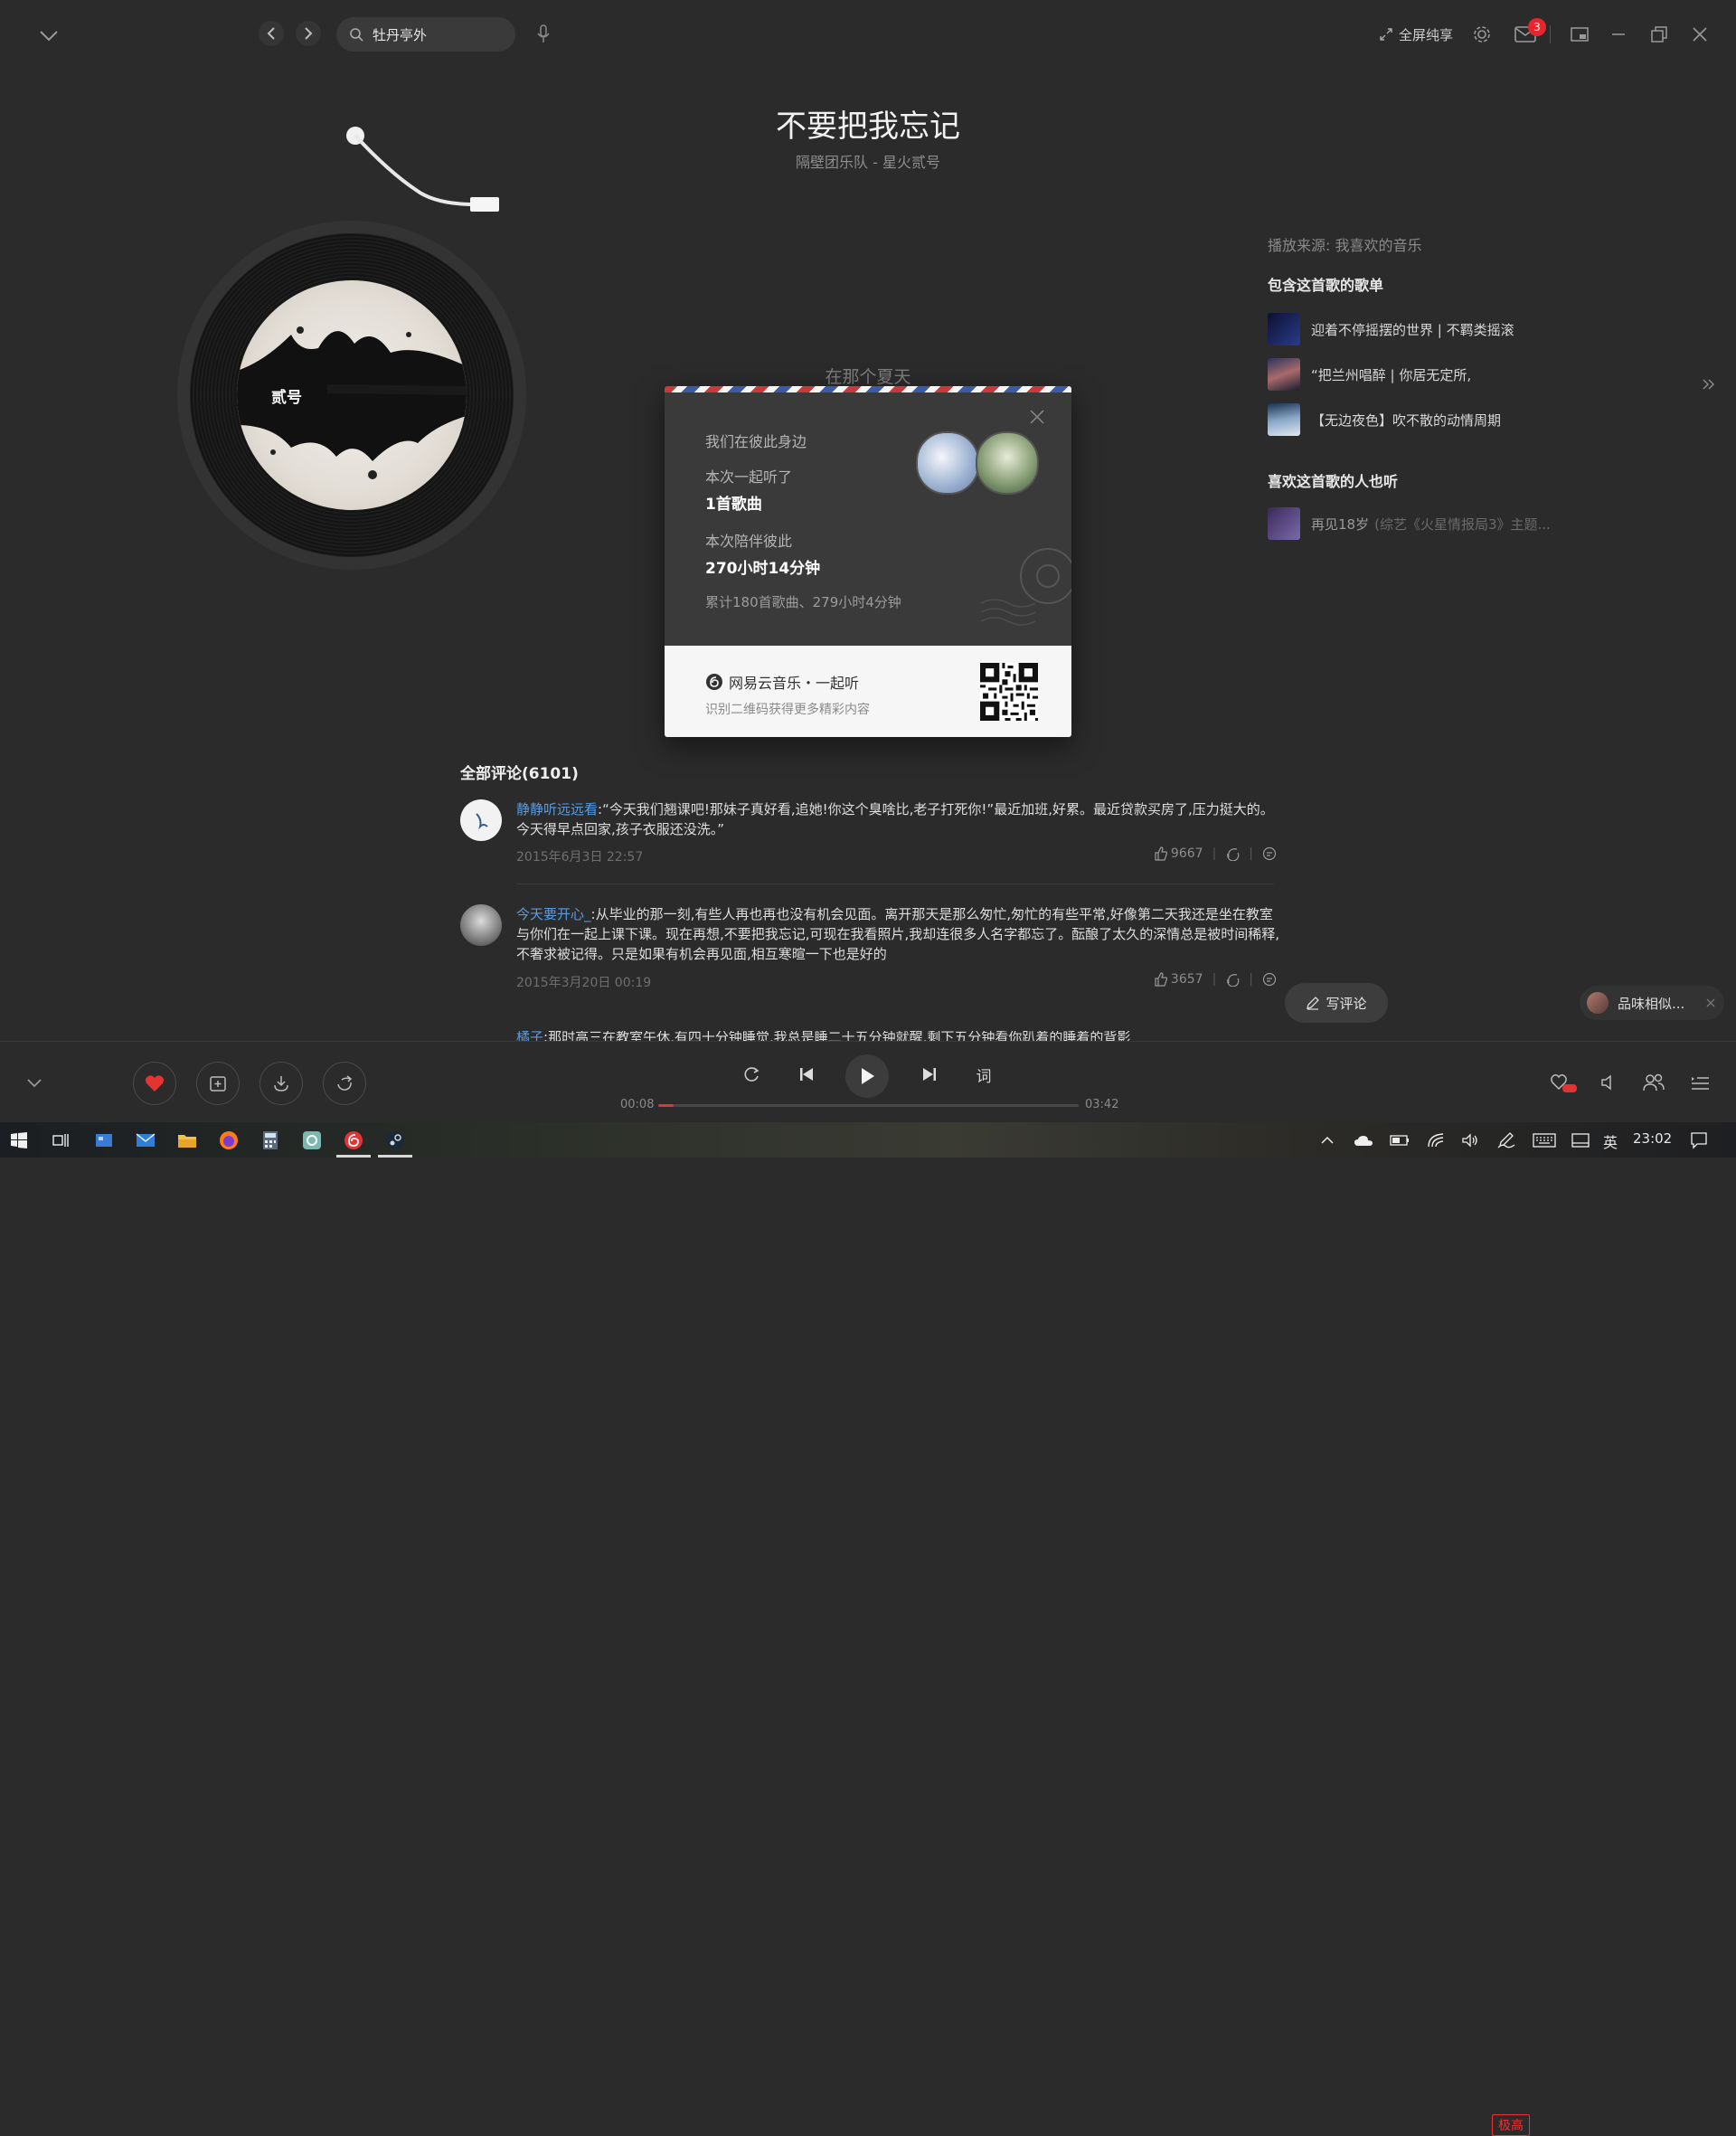  I want to click on ime-indicator: 英, so click(1610, 1141).